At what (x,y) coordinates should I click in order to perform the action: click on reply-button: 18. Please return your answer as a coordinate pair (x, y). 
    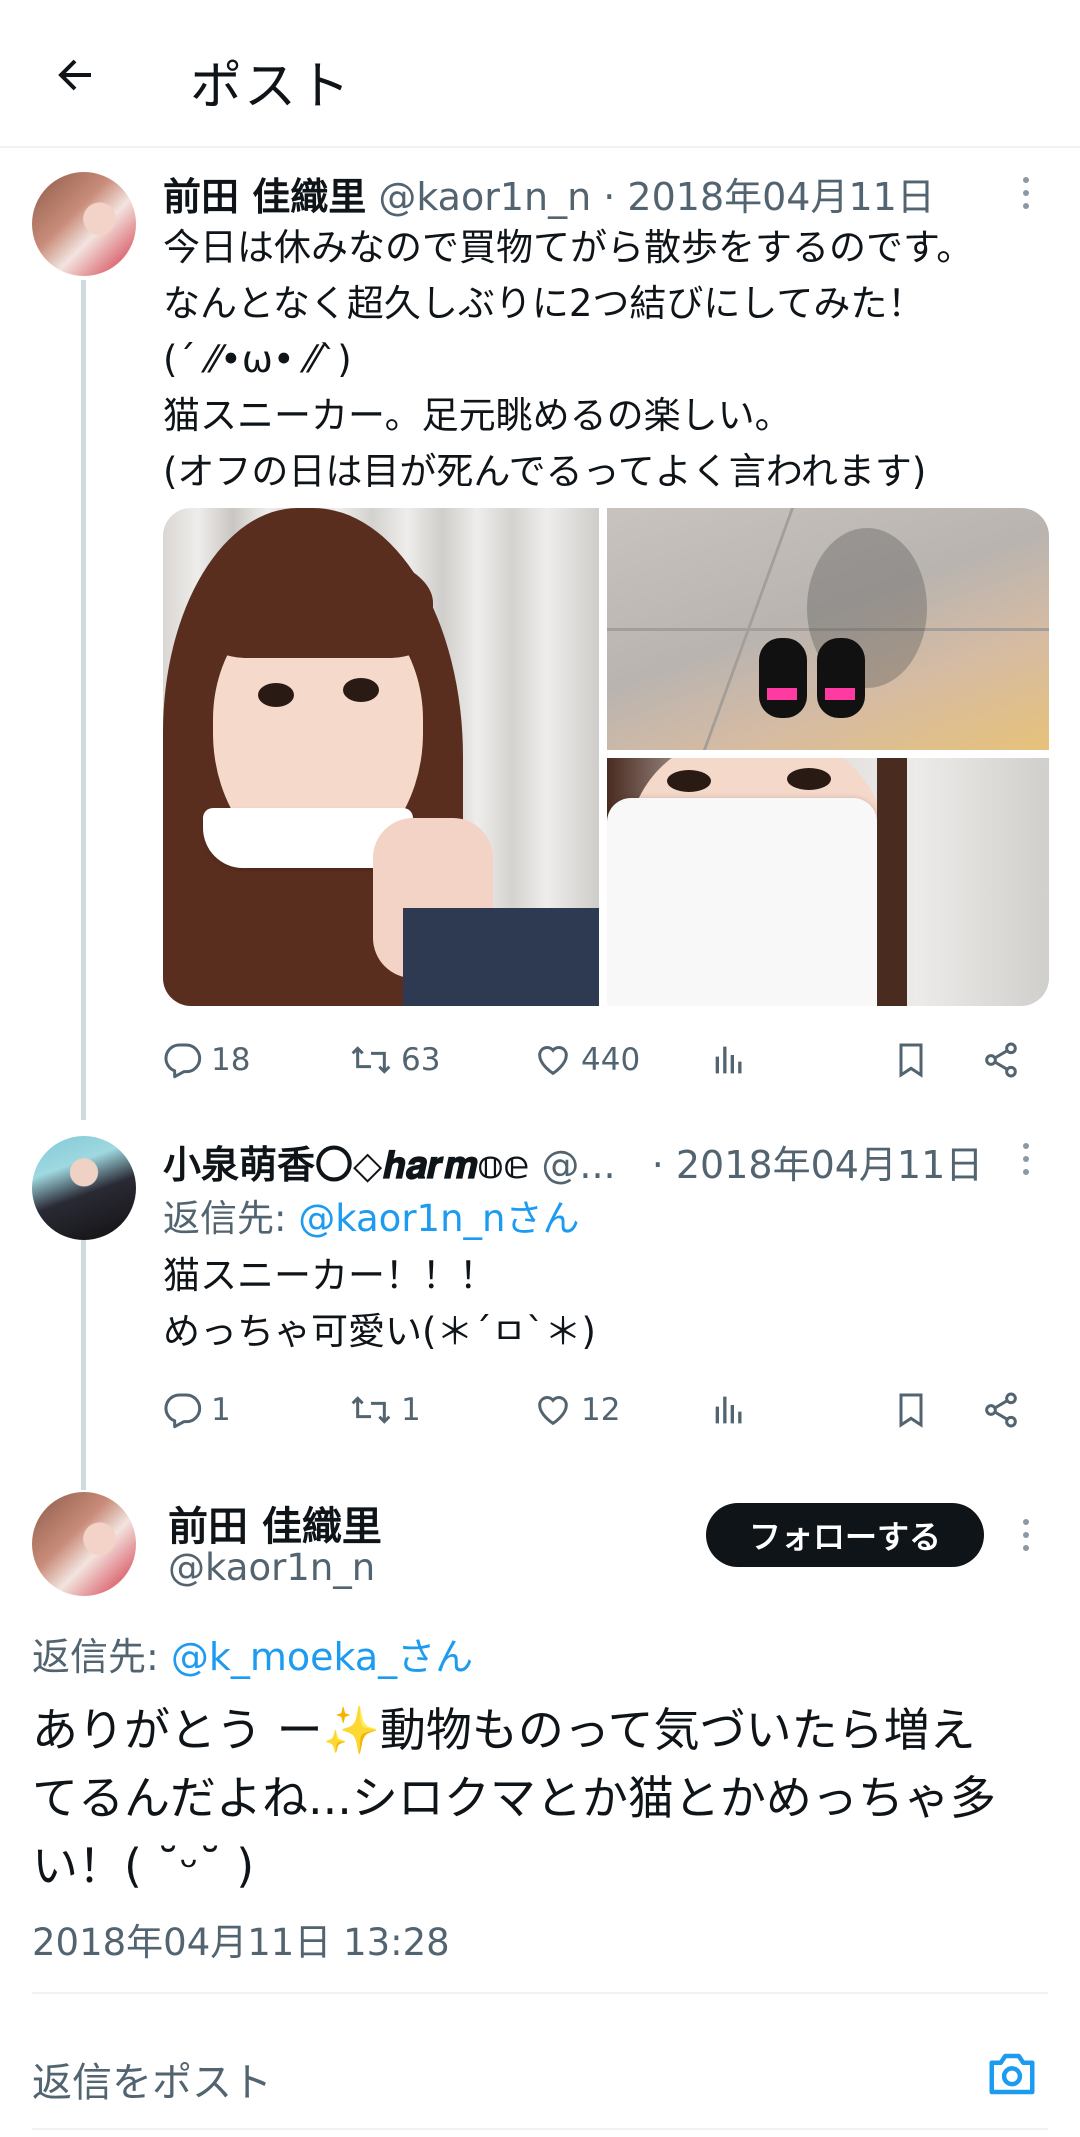
    Looking at the image, I should click on (206, 1060).